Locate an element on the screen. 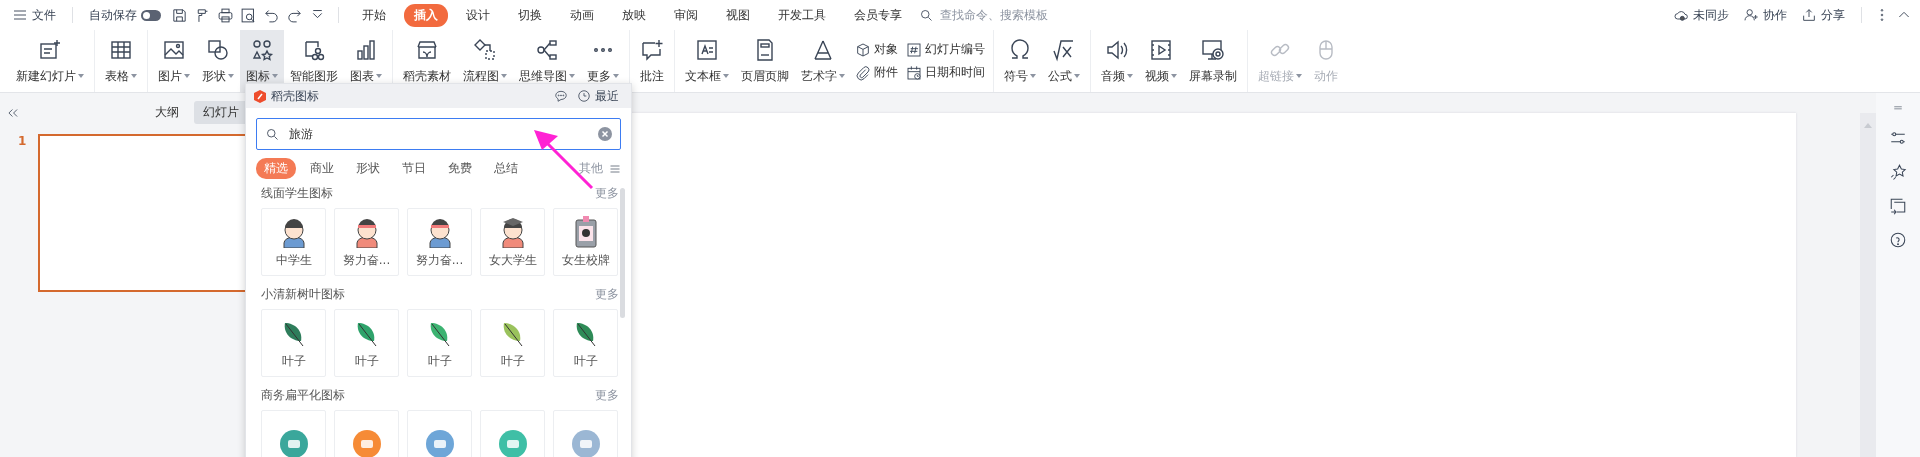  ribbon-tab: 开始 is located at coordinates (374, 15).